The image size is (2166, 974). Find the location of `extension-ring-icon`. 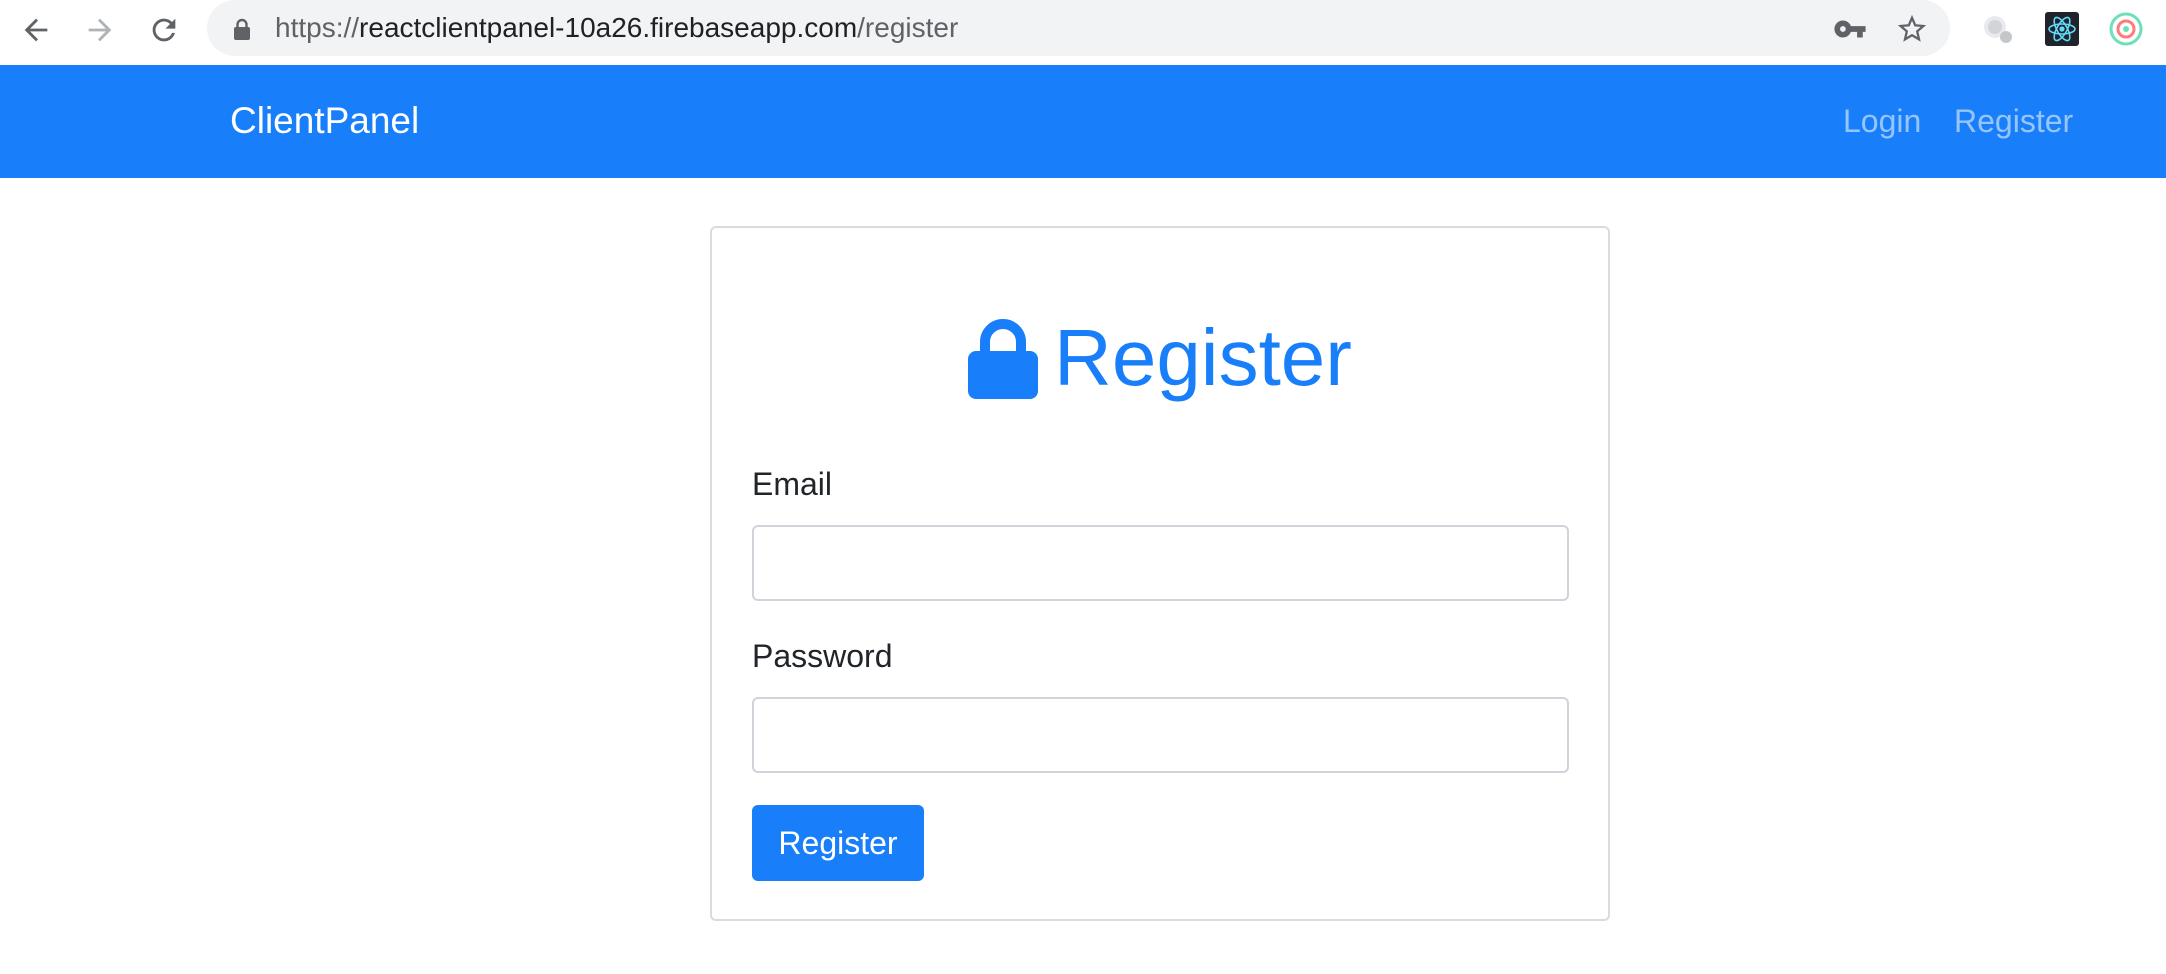

extension-ring-icon is located at coordinates (2126, 29).